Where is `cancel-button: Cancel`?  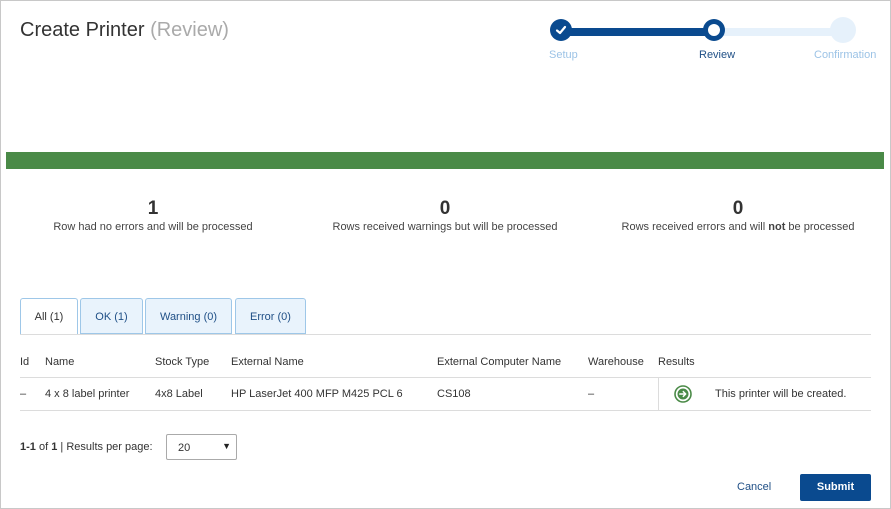 cancel-button: Cancel is located at coordinates (754, 487).